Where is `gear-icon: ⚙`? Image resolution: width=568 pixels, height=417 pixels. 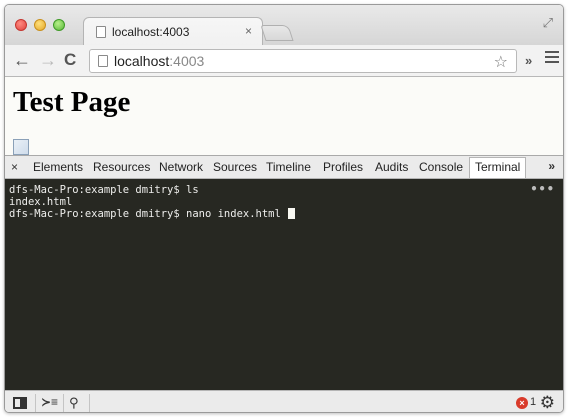 gear-icon: ⚙ is located at coordinates (547, 402).